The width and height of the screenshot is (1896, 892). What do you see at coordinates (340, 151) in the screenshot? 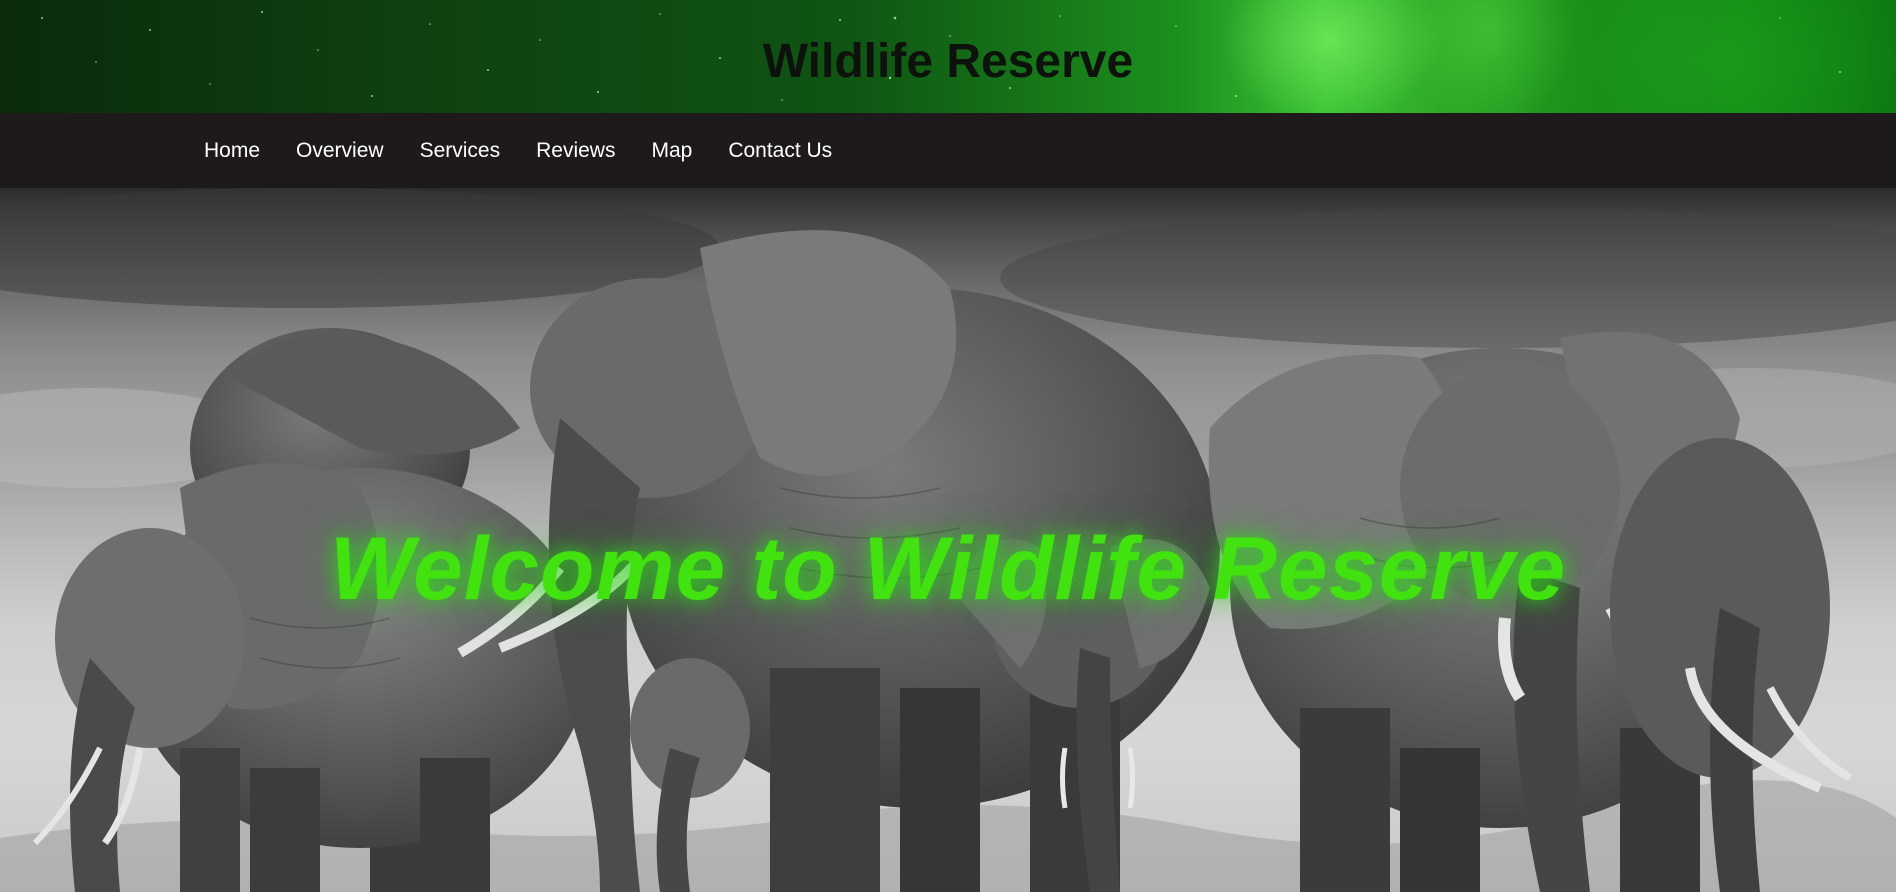
I see `nav-item-overview: Overview` at bounding box center [340, 151].